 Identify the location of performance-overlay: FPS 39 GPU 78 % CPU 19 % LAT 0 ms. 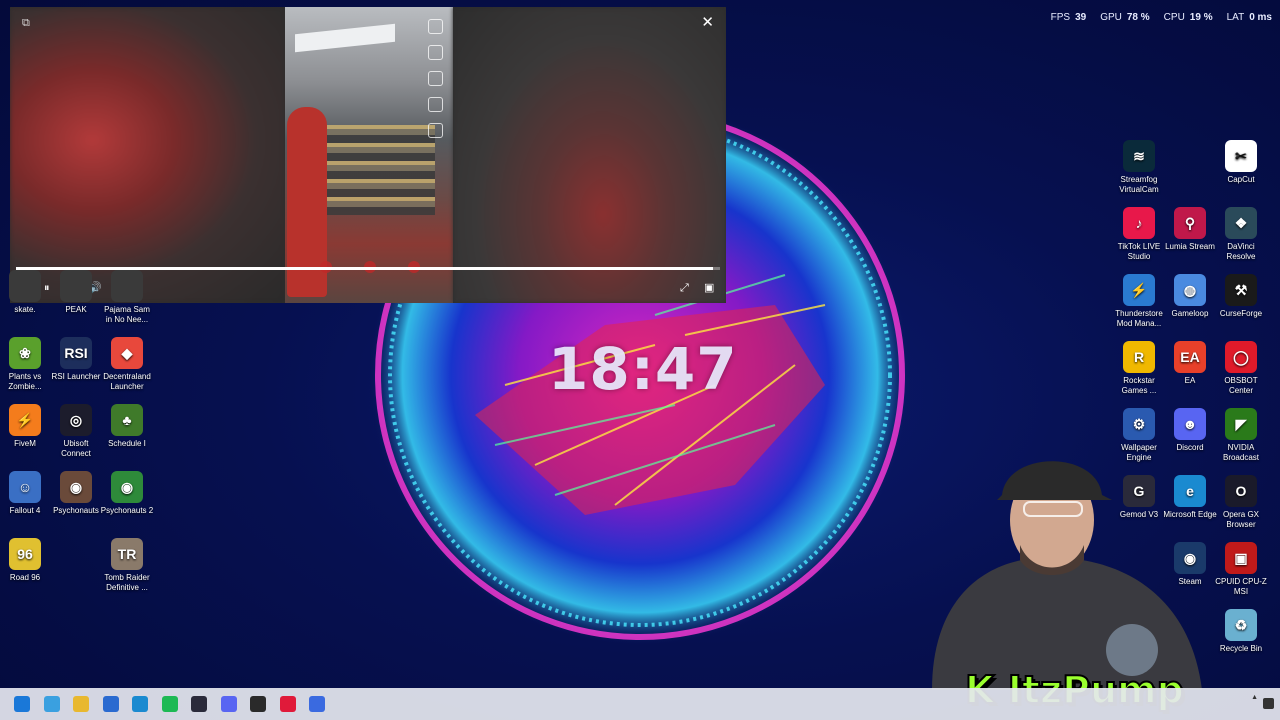
(1161, 17).